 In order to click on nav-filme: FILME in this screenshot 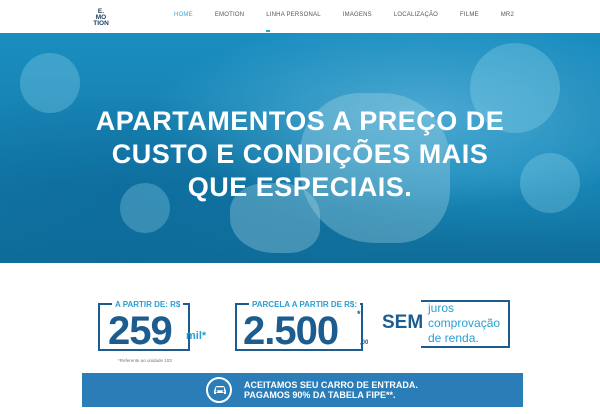, I will do `click(469, 15)`.